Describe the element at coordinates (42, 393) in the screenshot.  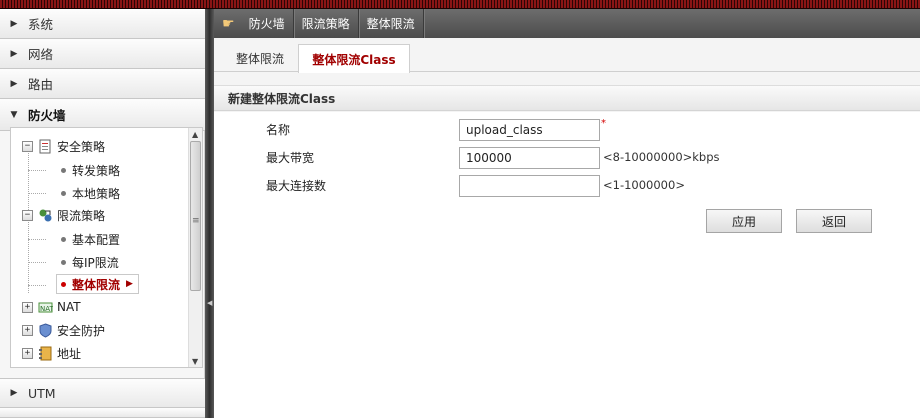
I see `sidebar-item-label: UTM` at that location.